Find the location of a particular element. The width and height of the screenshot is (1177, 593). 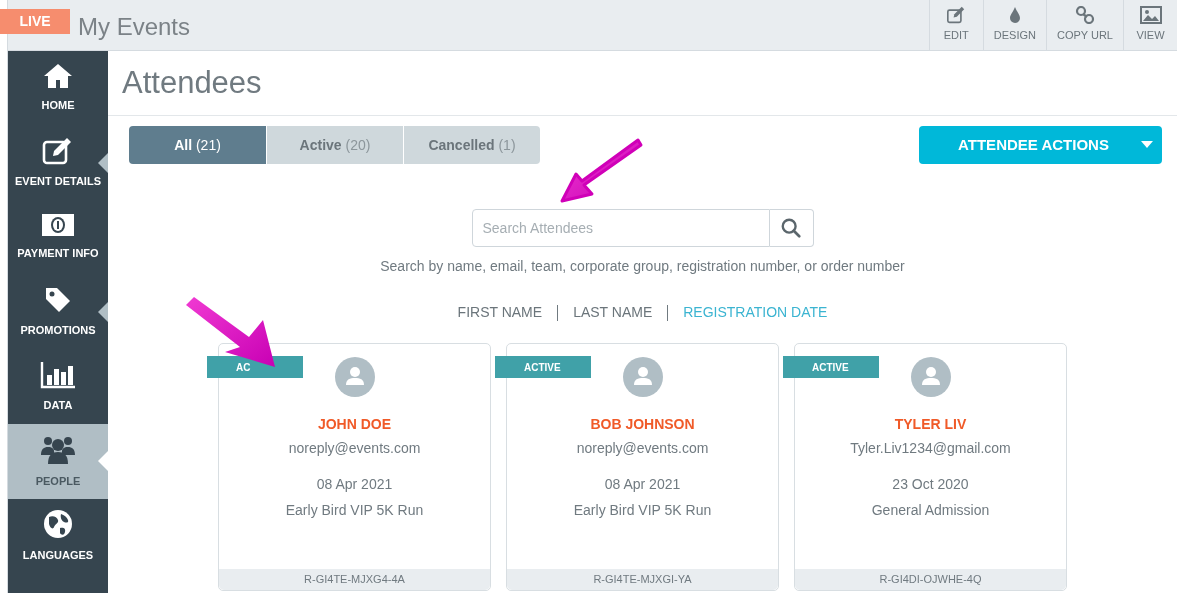

drop-icon is located at coordinates (1014, 15).